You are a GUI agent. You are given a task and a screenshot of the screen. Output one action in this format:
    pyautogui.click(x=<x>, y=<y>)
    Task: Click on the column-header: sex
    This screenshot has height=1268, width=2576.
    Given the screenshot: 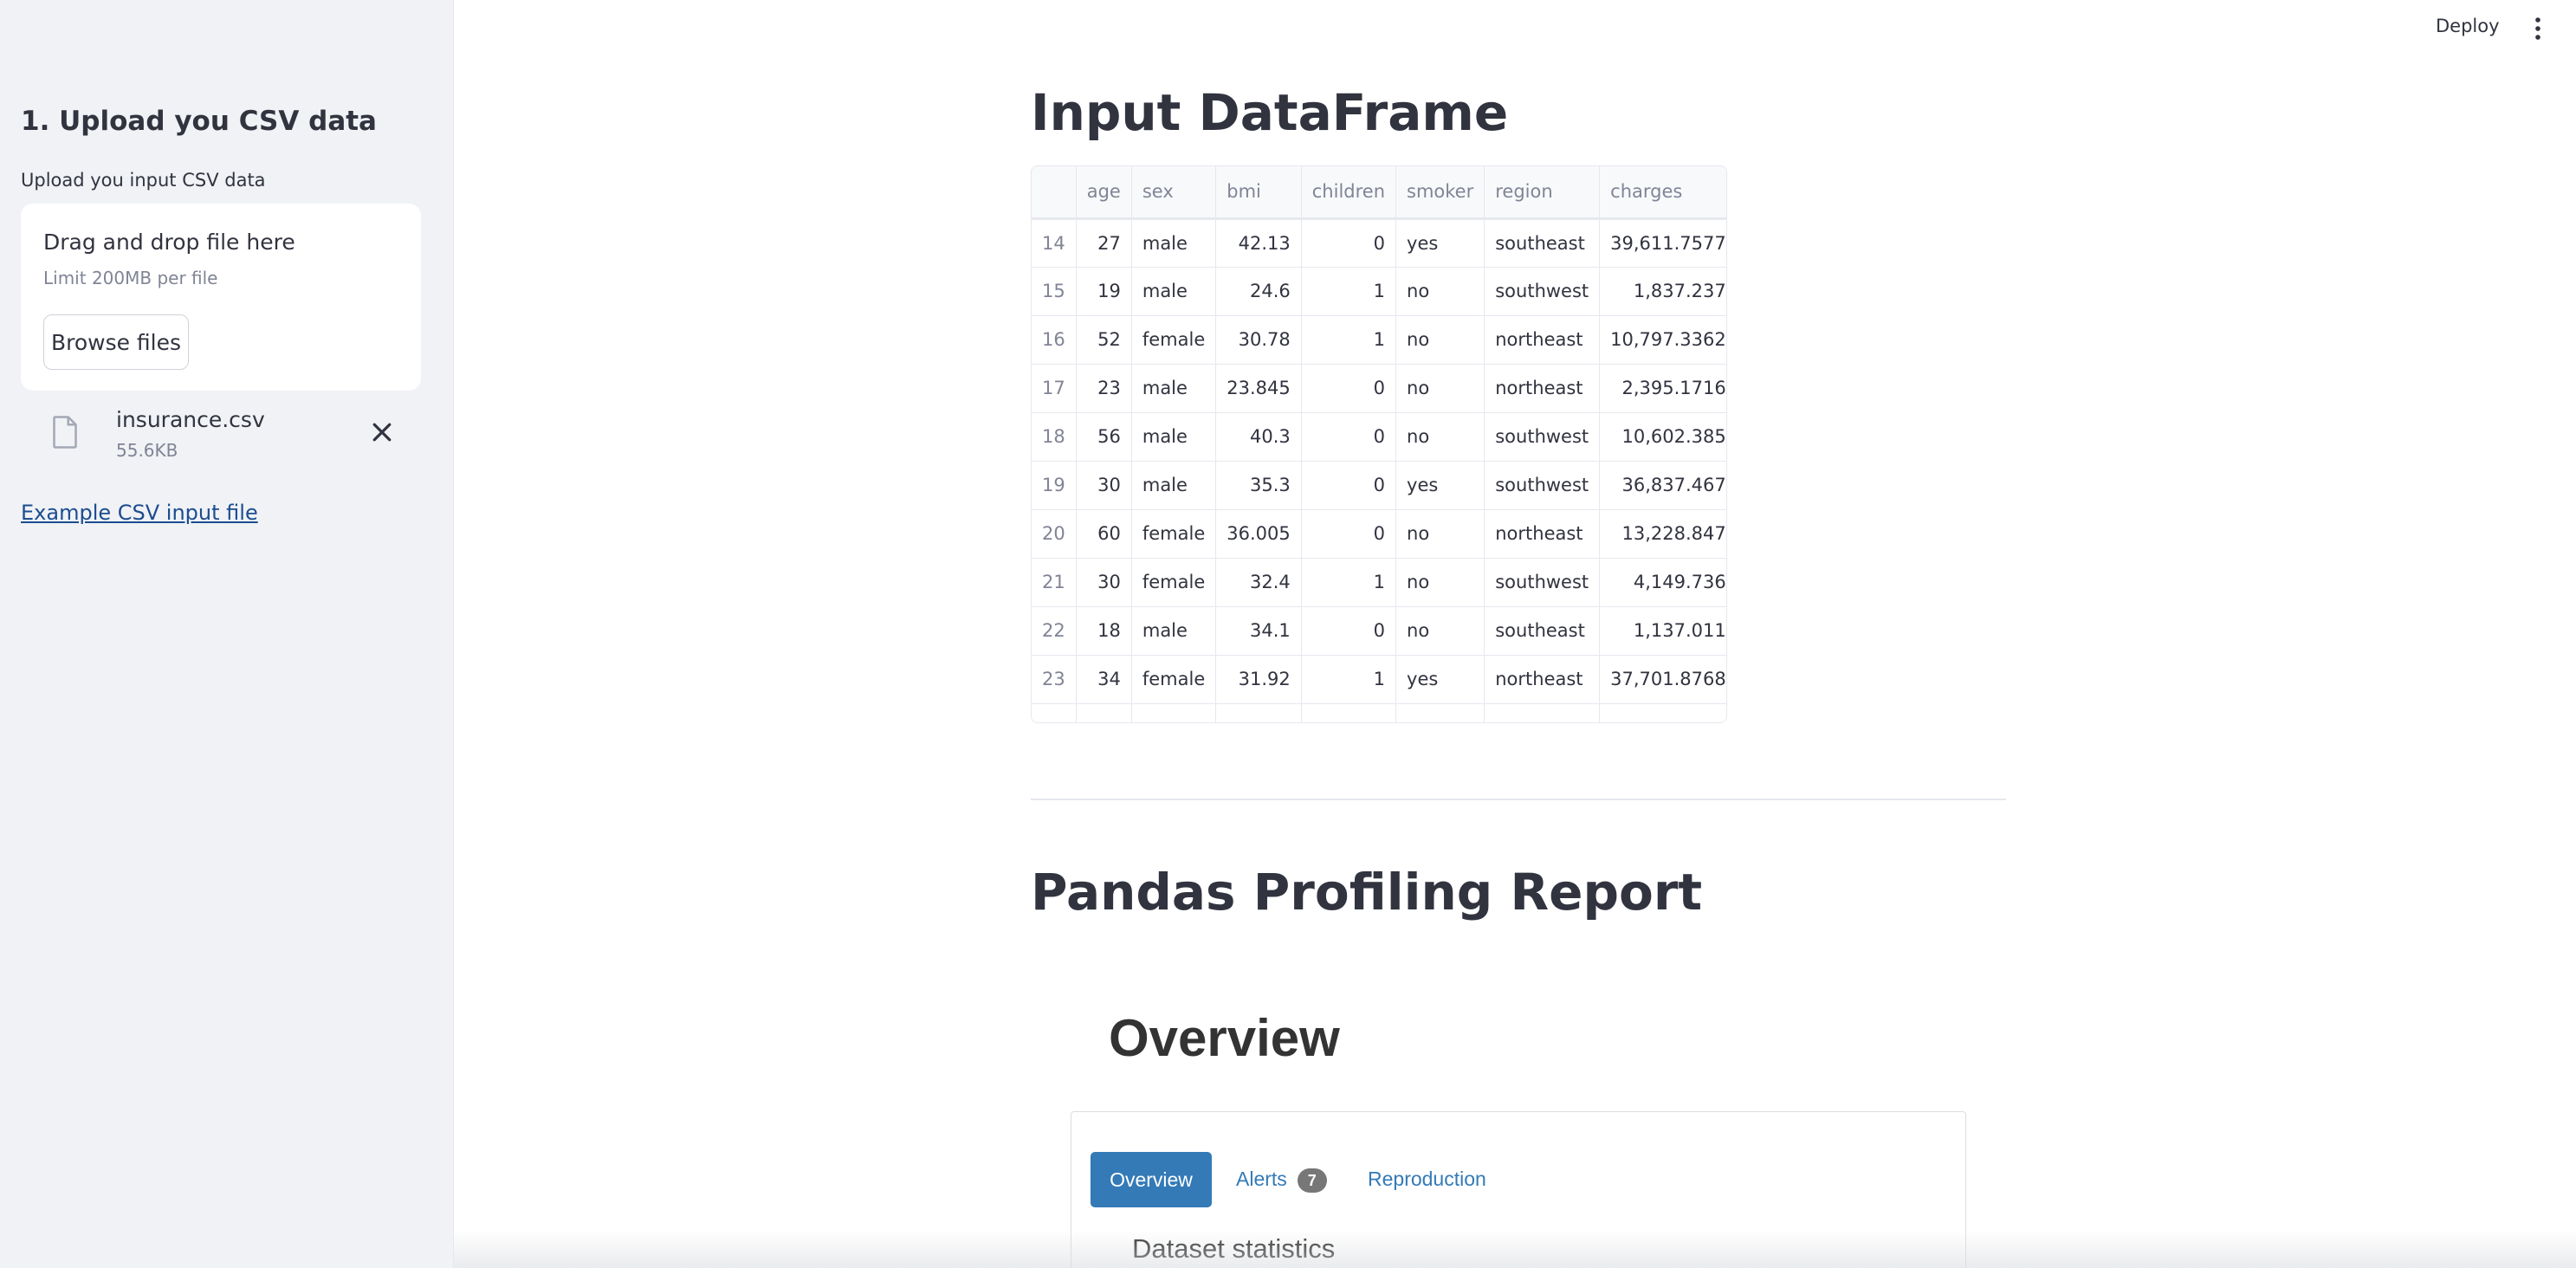 What is the action you would take?
    pyautogui.click(x=1174, y=193)
    